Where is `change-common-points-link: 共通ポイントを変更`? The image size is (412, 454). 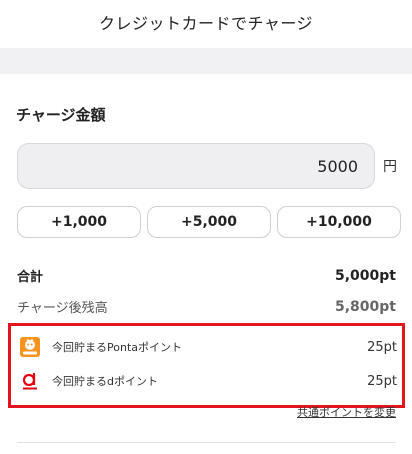
change-common-points-link: 共通ポイントを変更 is located at coordinates (346, 412).